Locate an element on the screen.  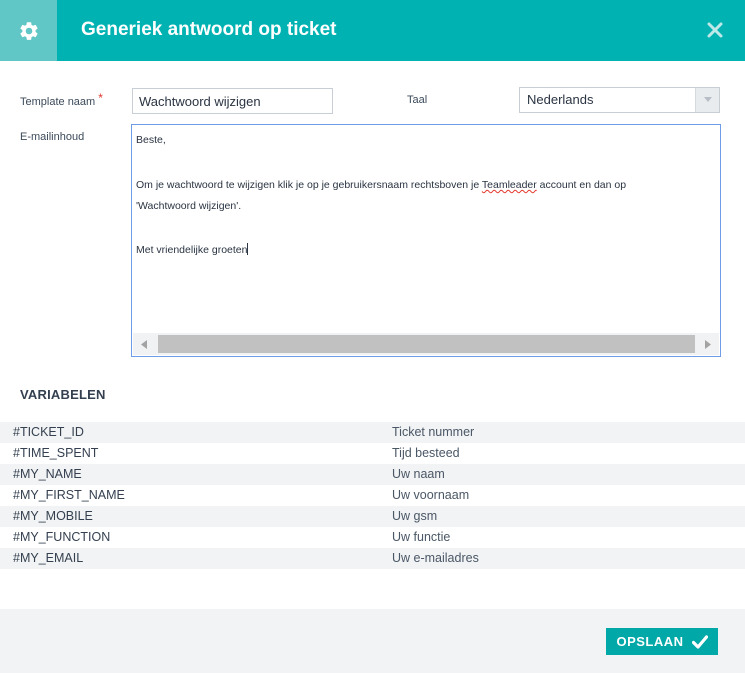
scrollbar-thumb is located at coordinates (426, 344).